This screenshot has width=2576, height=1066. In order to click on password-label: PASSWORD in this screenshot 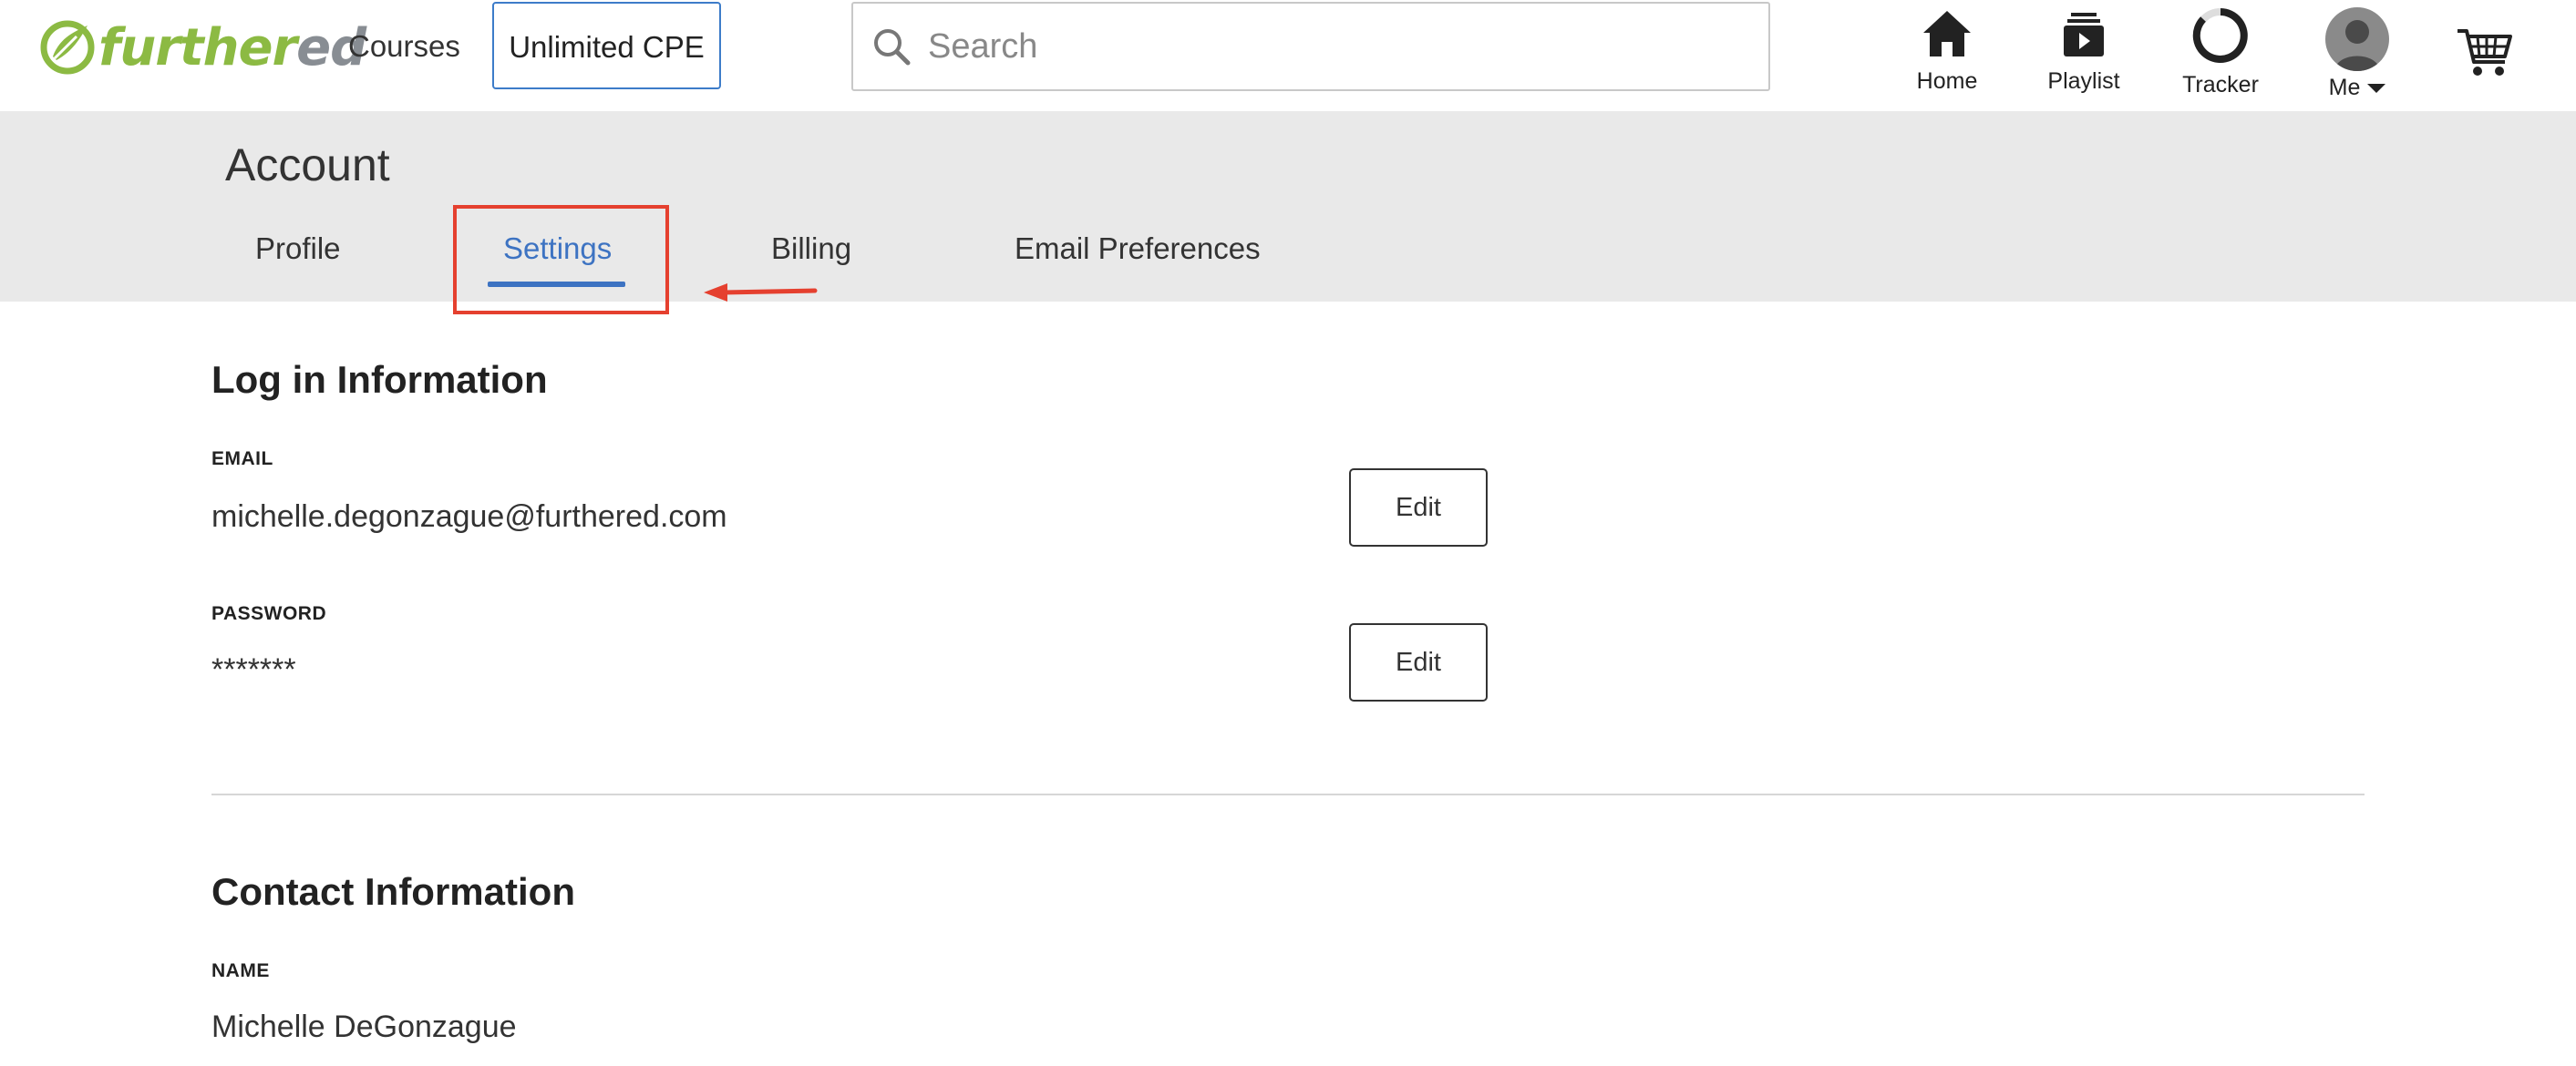, I will do `click(269, 613)`.